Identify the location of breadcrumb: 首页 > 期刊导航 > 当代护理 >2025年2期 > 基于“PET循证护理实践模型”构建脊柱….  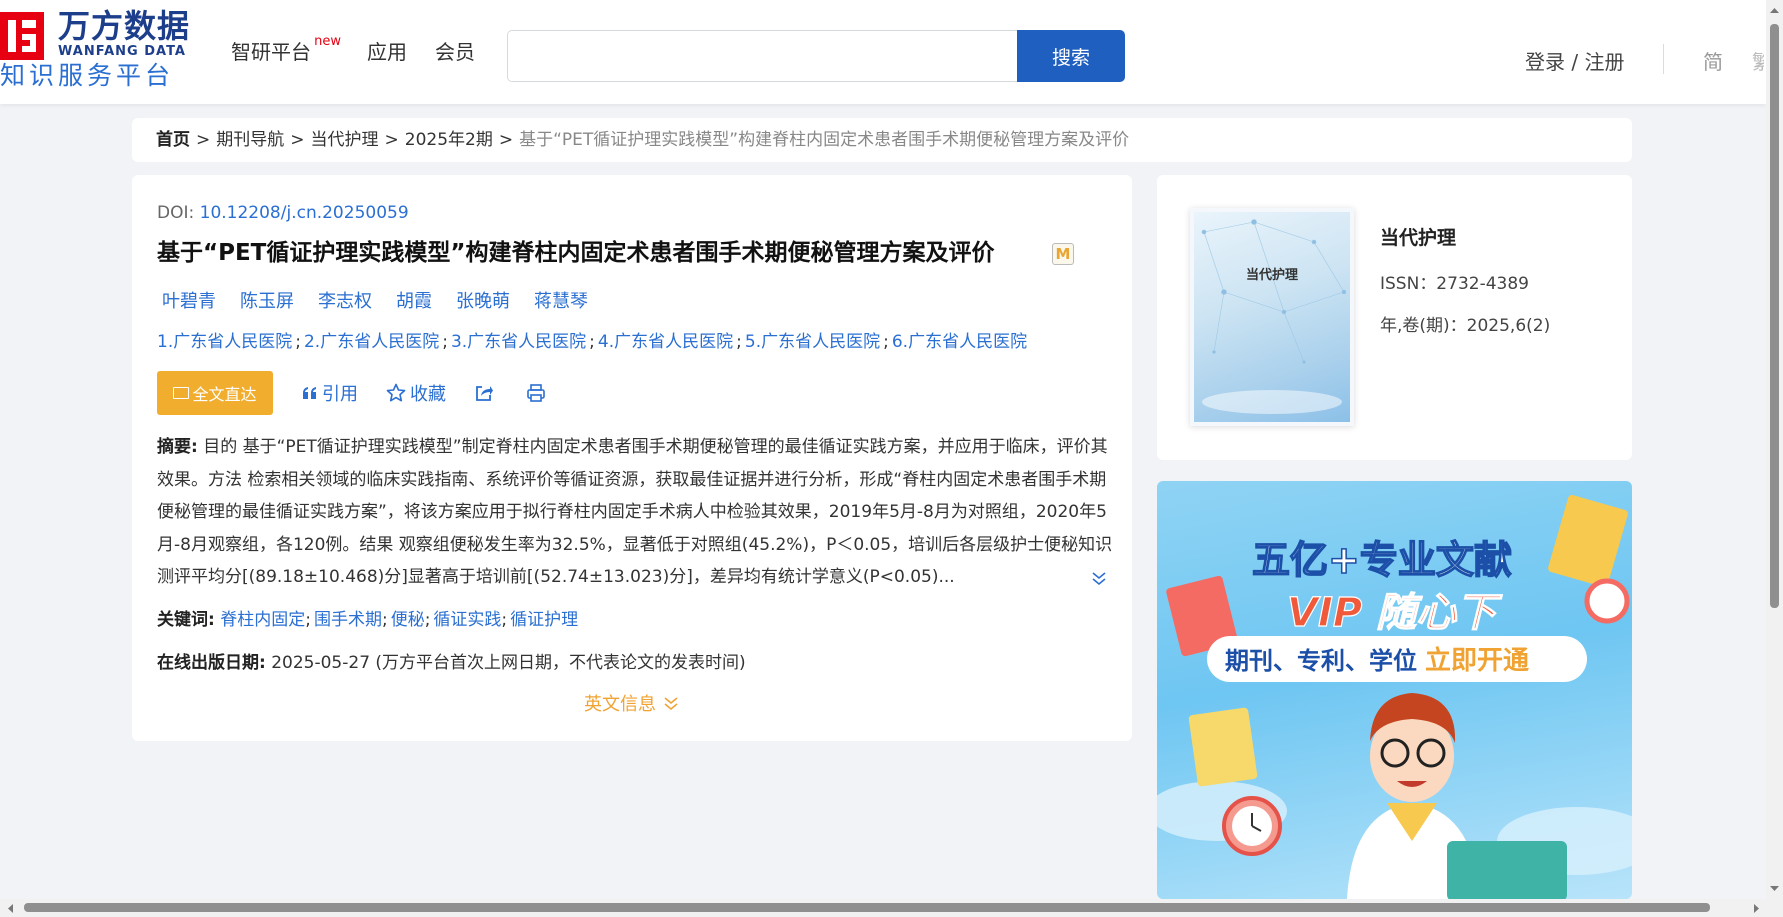
(882, 140).